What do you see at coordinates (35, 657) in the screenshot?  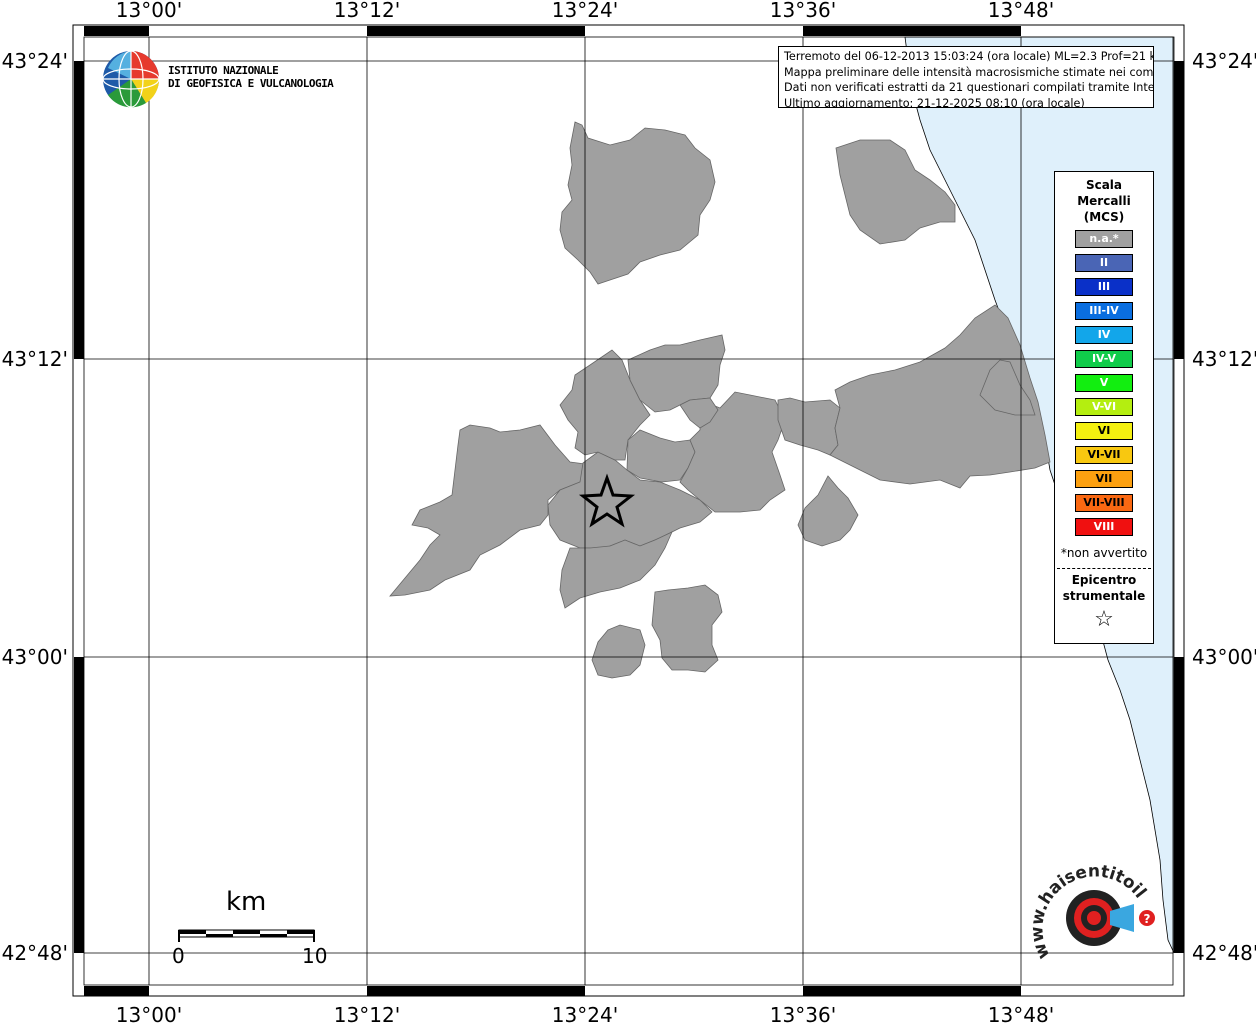 I see `left-lat-label: 43°00'` at bounding box center [35, 657].